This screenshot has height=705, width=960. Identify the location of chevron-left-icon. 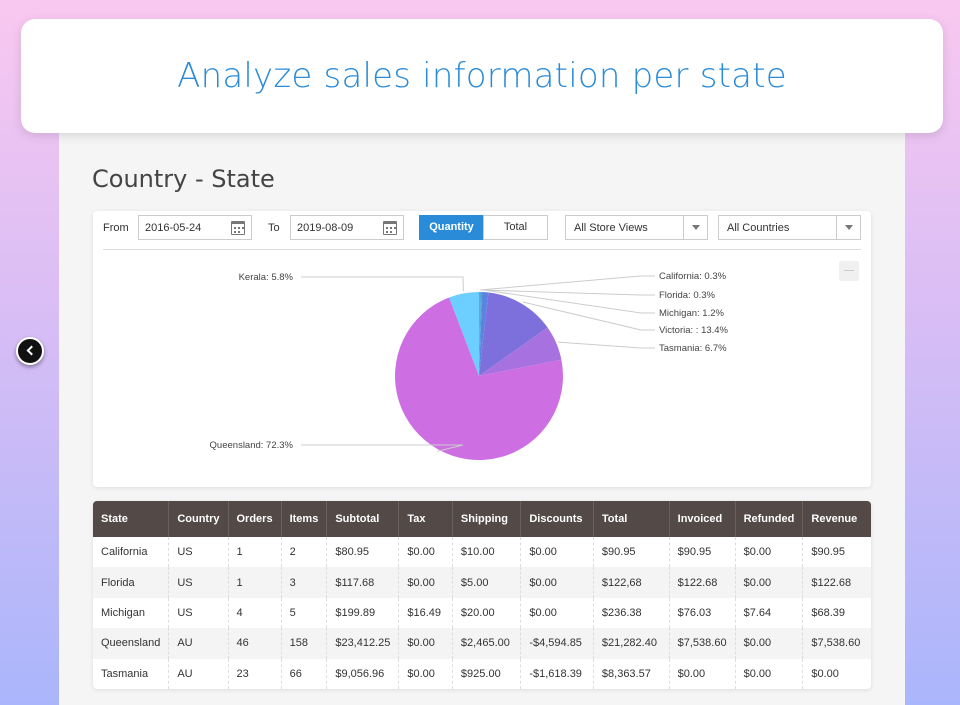
(31, 350).